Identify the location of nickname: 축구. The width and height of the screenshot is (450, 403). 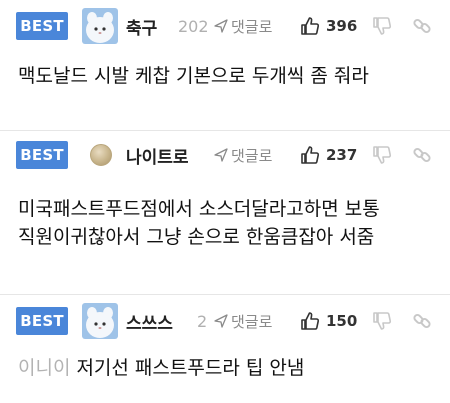
(141, 26).